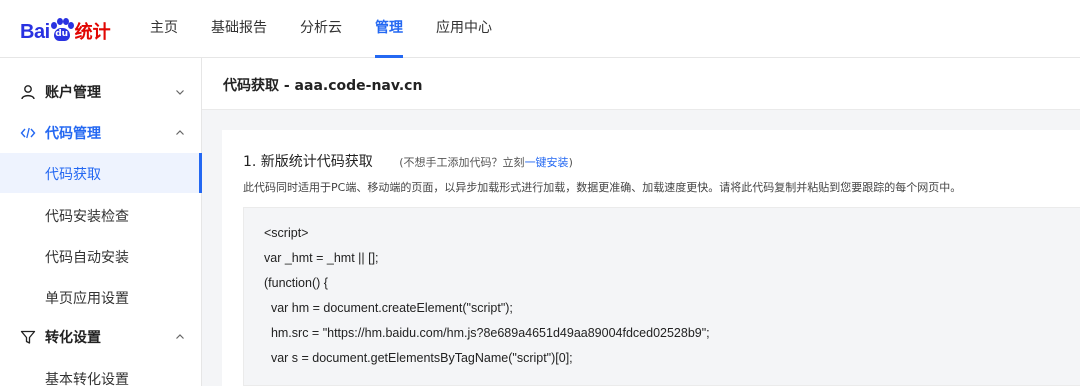 This screenshot has width=1080, height=386. What do you see at coordinates (286, 233) in the screenshot?
I see `code-line: <script>` at bounding box center [286, 233].